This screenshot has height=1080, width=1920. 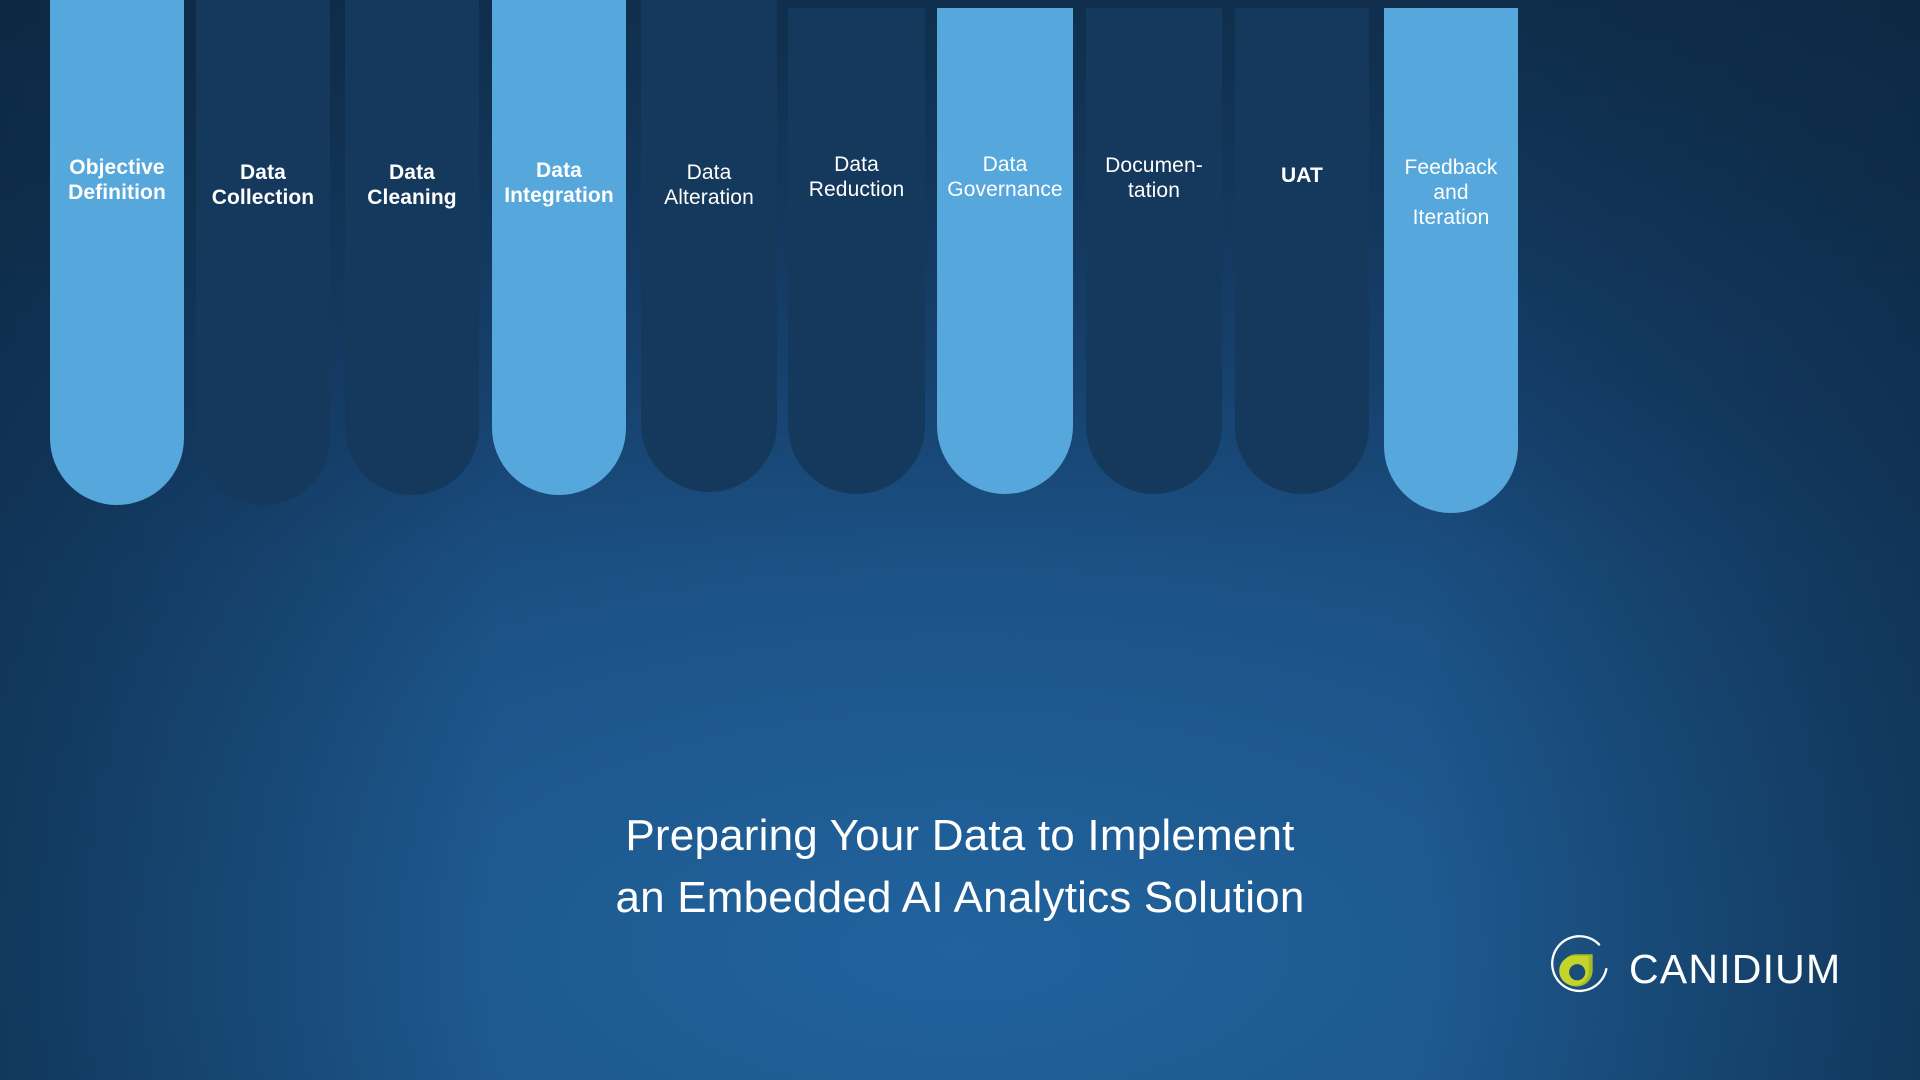 What do you see at coordinates (117, 252) in the screenshot?
I see `process-column: Objective Definition` at bounding box center [117, 252].